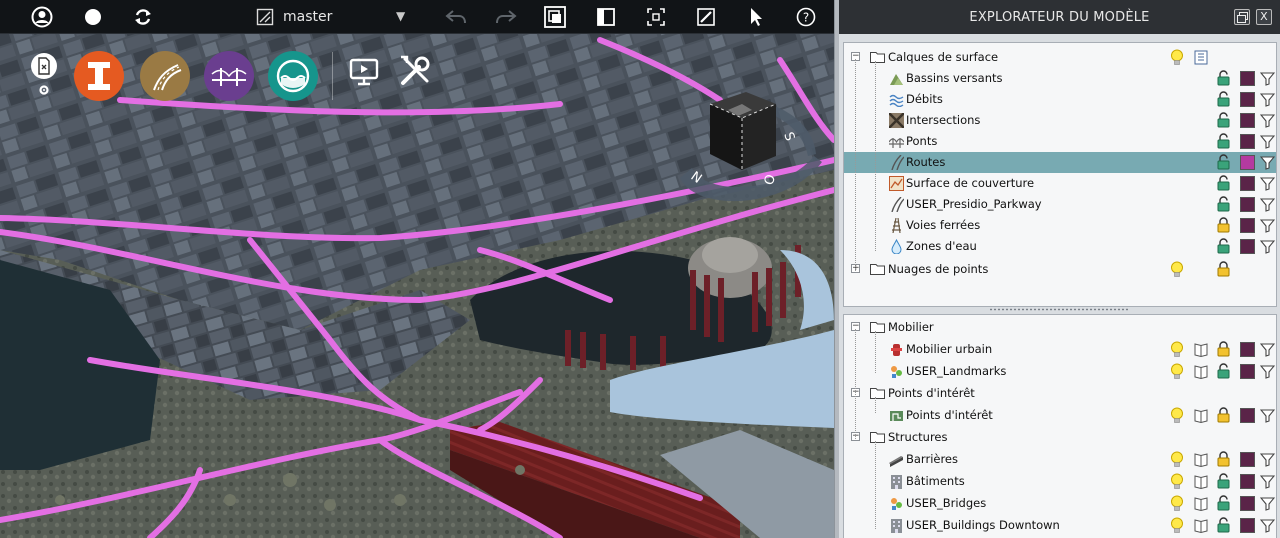  I want to click on section-resize-grip, so click(1059, 309).